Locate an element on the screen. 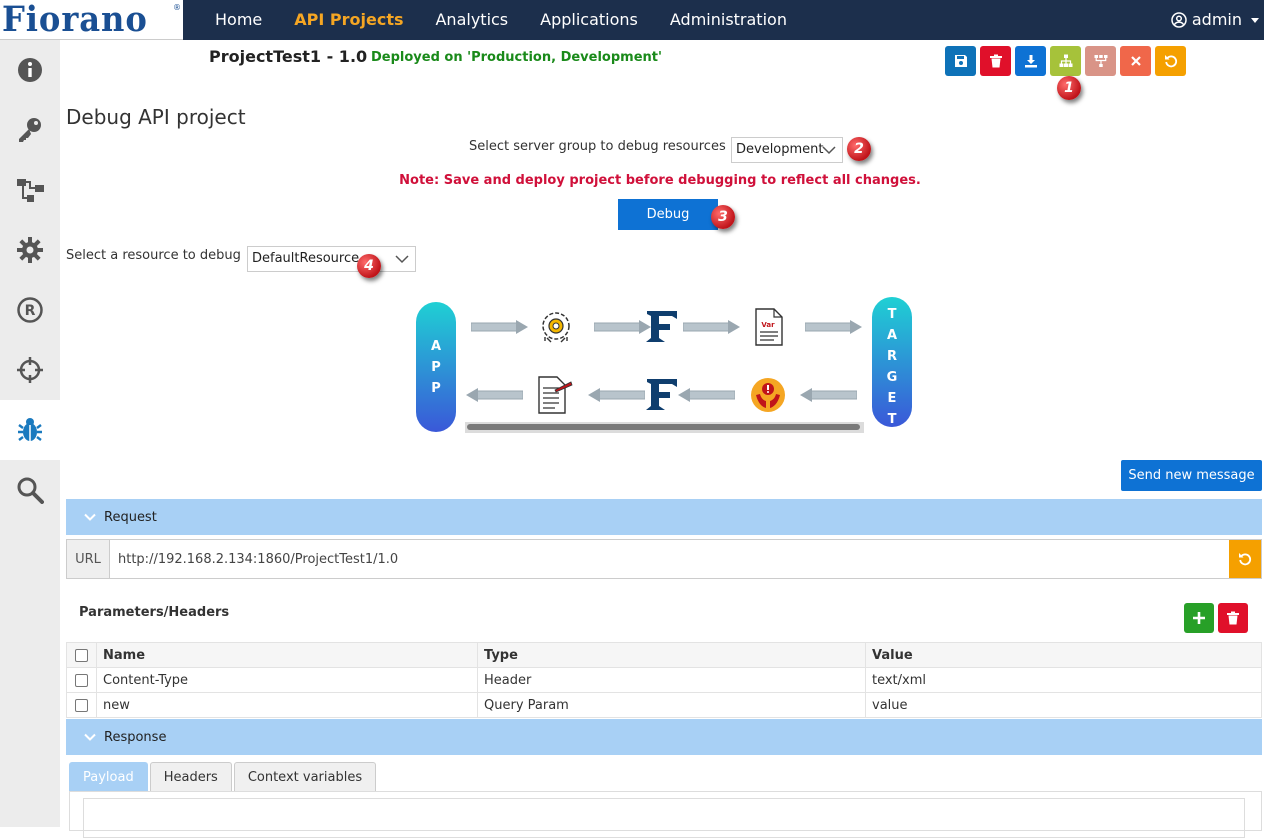 This screenshot has height=838, width=1264. sidebar-item-debug is located at coordinates (30, 430).